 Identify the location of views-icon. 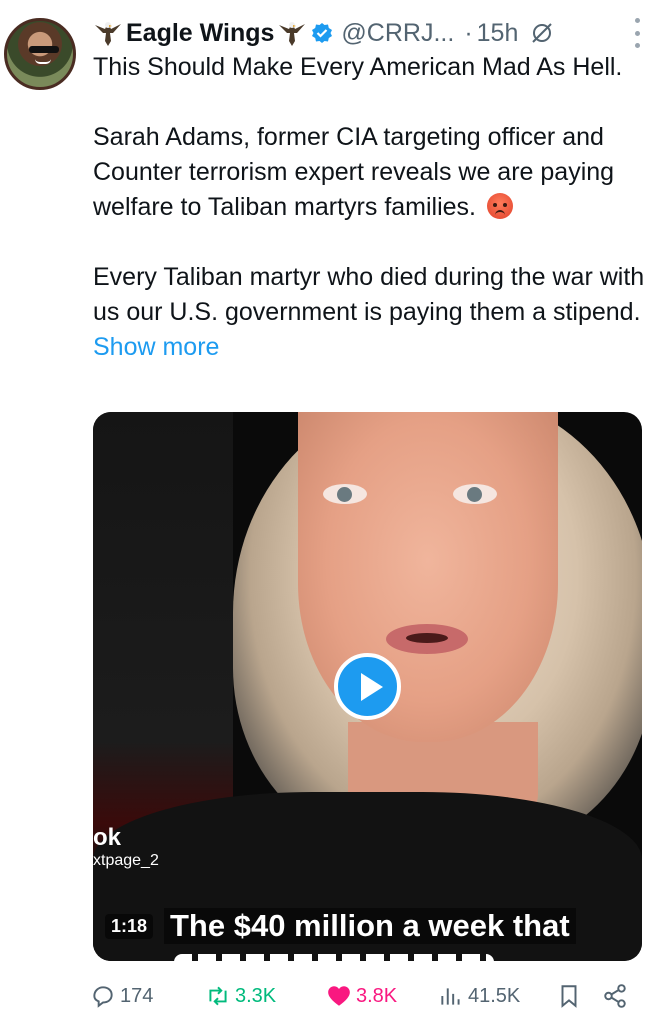
(450, 996).